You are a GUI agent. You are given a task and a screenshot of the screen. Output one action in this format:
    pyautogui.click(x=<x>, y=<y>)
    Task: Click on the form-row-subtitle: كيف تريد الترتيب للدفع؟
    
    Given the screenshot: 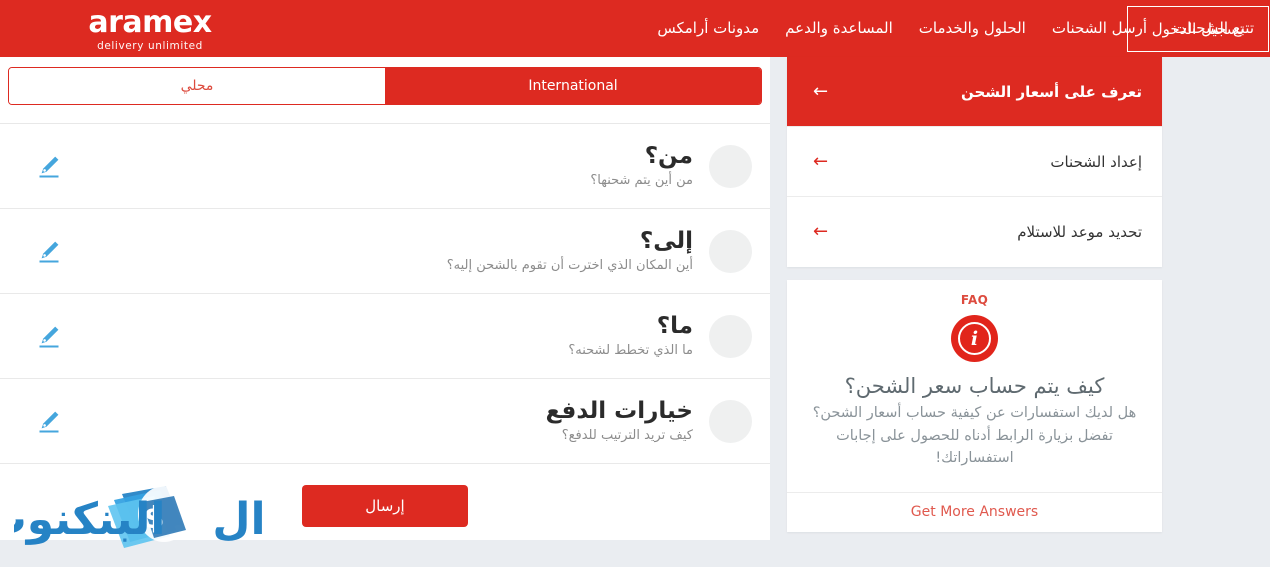 What is the action you would take?
    pyautogui.click(x=627, y=435)
    